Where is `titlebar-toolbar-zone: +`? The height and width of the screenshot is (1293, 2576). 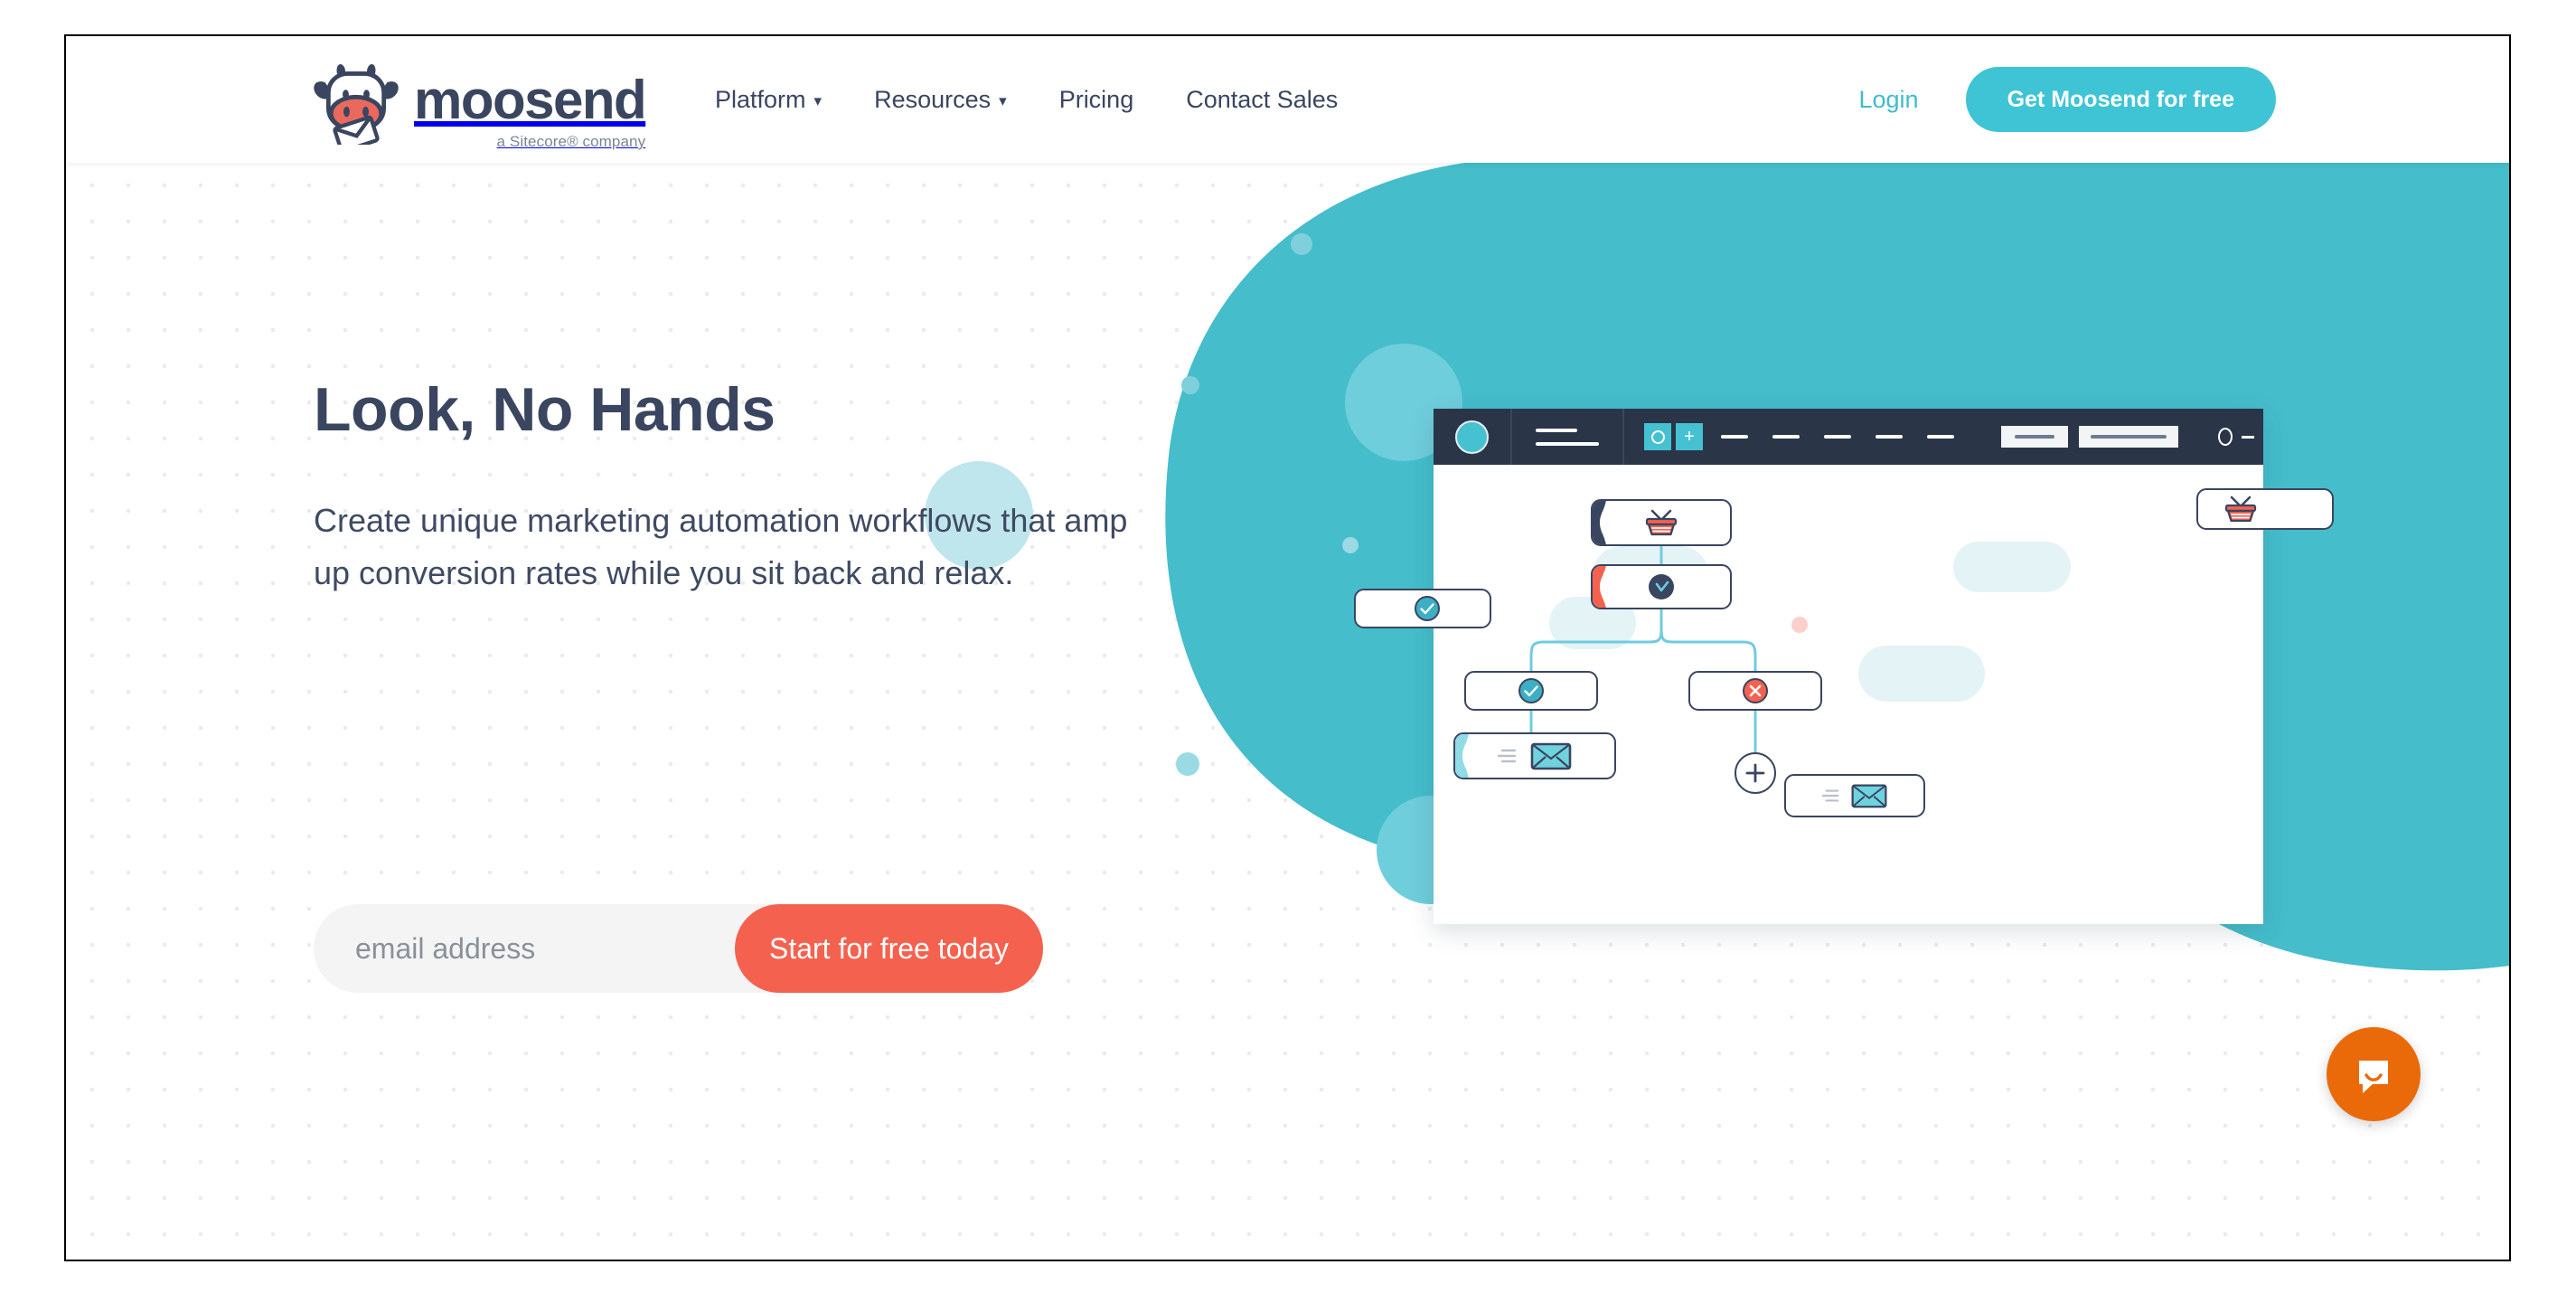 titlebar-toolbar-zone: + is located at coordinates (1943, 437).